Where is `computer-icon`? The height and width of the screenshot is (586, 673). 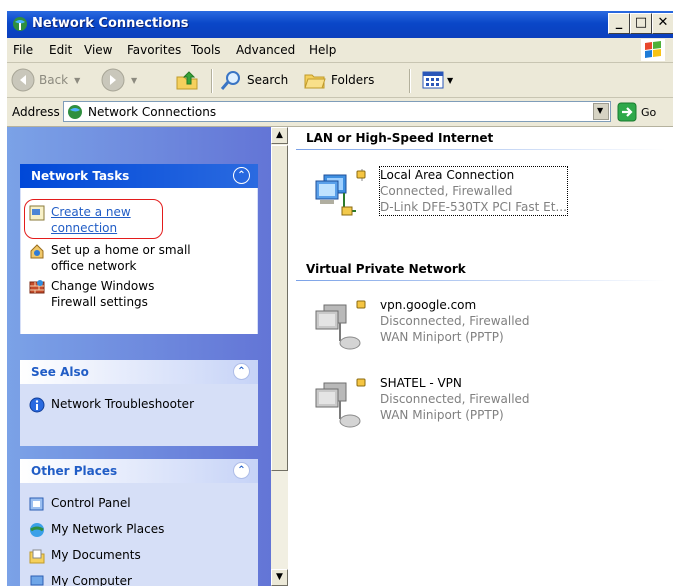 computer-icon is located at coordinates (37, 580).